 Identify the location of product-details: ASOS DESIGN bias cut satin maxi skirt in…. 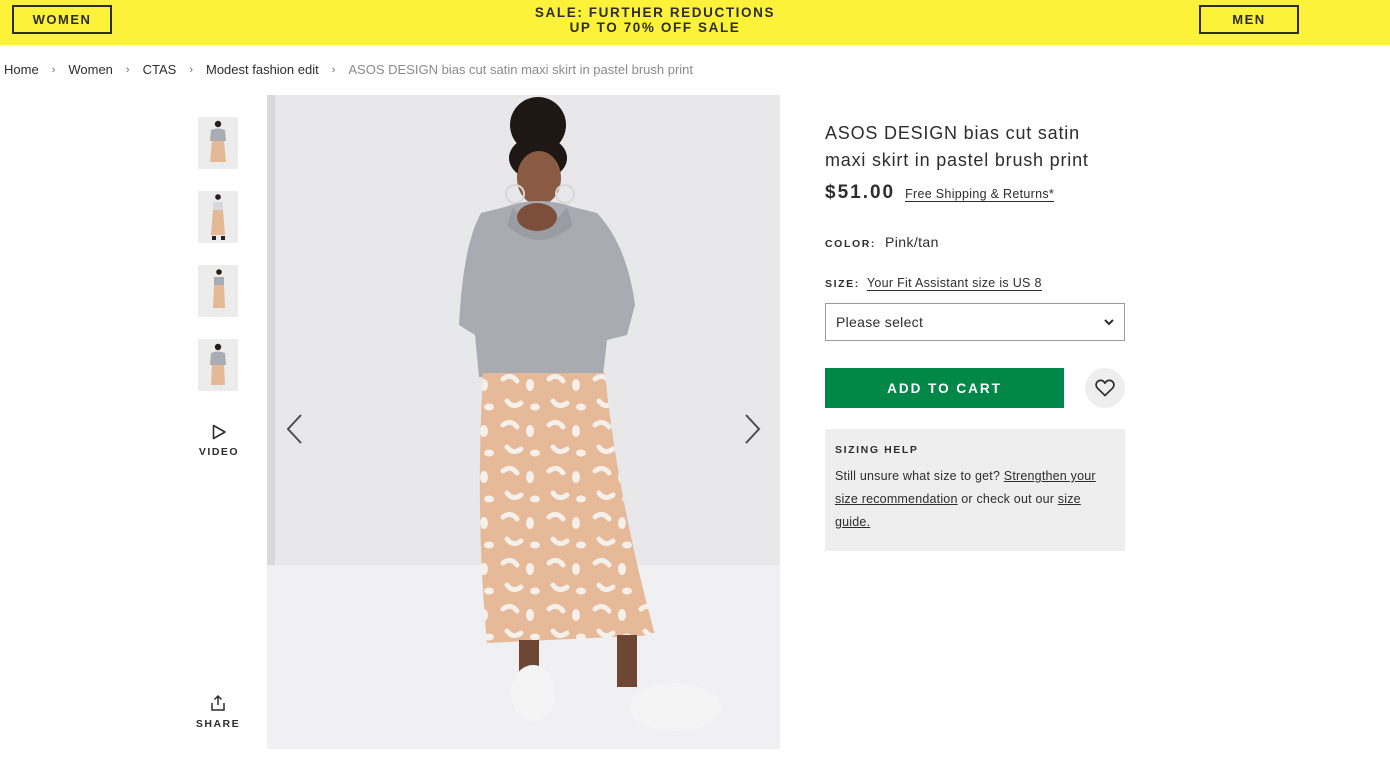
(975, 335).